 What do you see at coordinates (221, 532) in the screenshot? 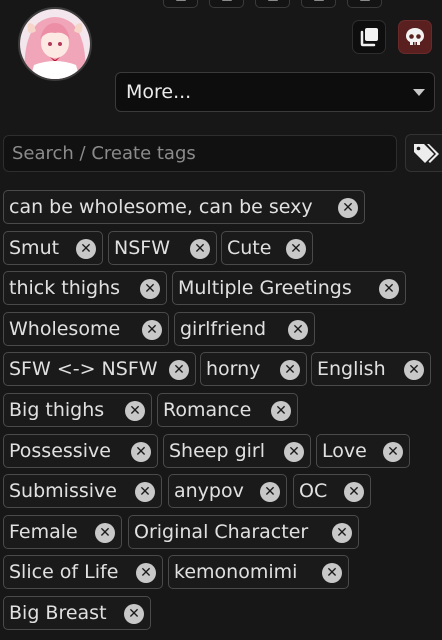
I see `tag-label: Original Character` at bounding box center [221, 532].